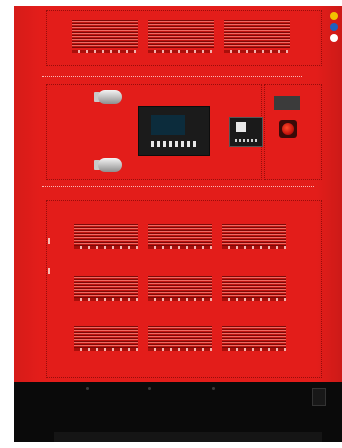 Image resolution: width=342 pixels, height=448 pixels. I want to click on rating-plate, so click(287, 103).